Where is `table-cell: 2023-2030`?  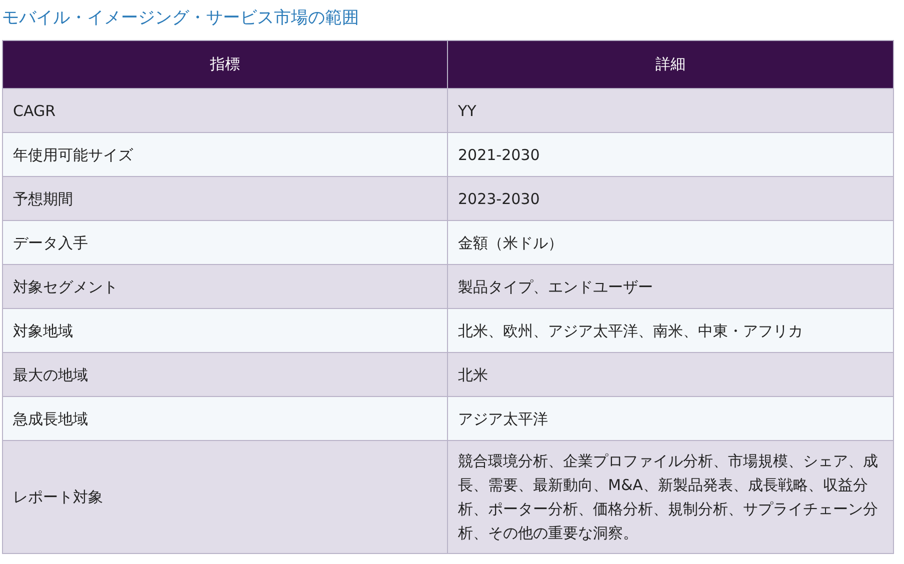 table-cell: 2023-2030 is located at coordinates (671, 198).